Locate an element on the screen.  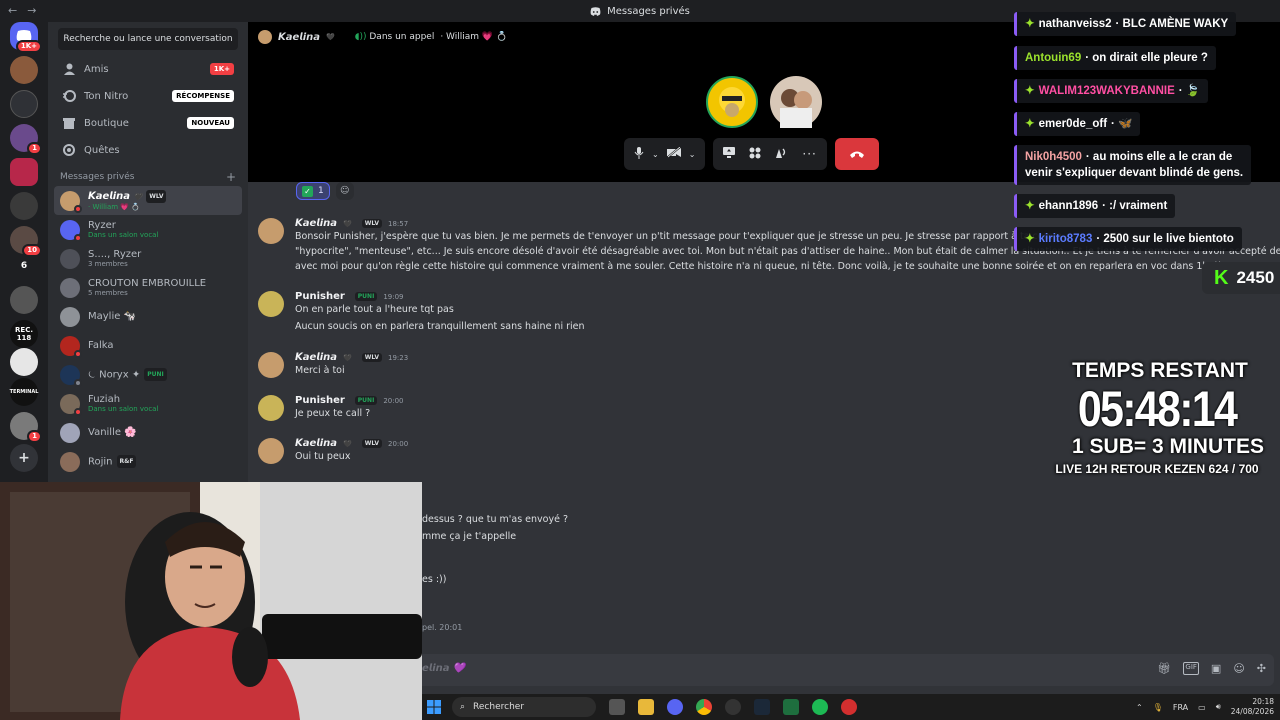
activities-icon is located at coordinates (755, 154).